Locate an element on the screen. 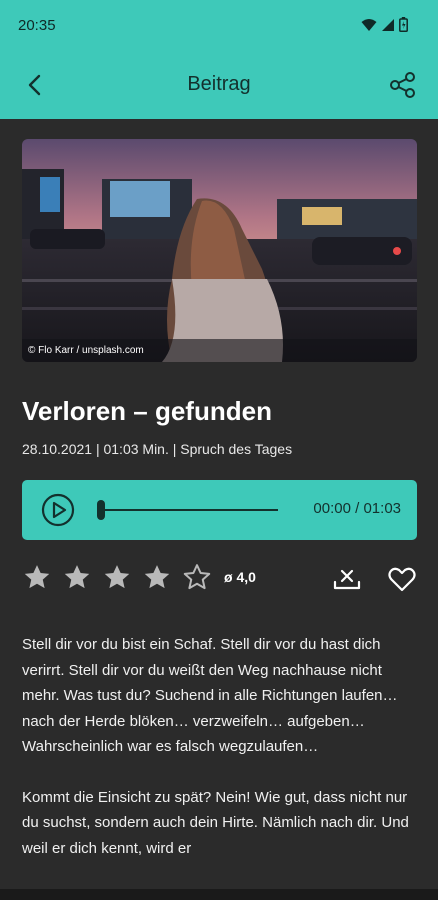 Image resolution: width=438 pixels, height=900 pixels. playback-time: 00:00 / 01:03 is located at coordinates (357, 508).